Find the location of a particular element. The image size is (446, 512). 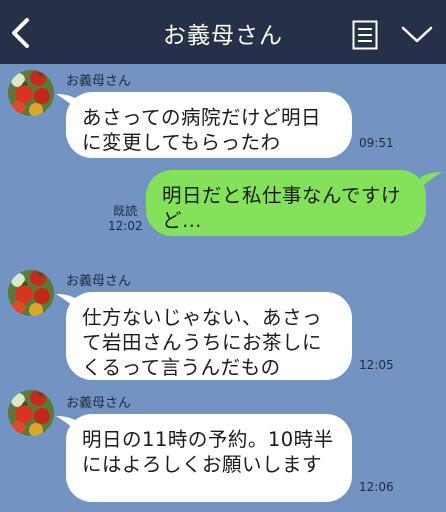

message-bubble-incoming: 仕方ないじゃない、あさって岩田さんうちにお茶しにくるって言うんだもの is located at coordinates (209, 336).